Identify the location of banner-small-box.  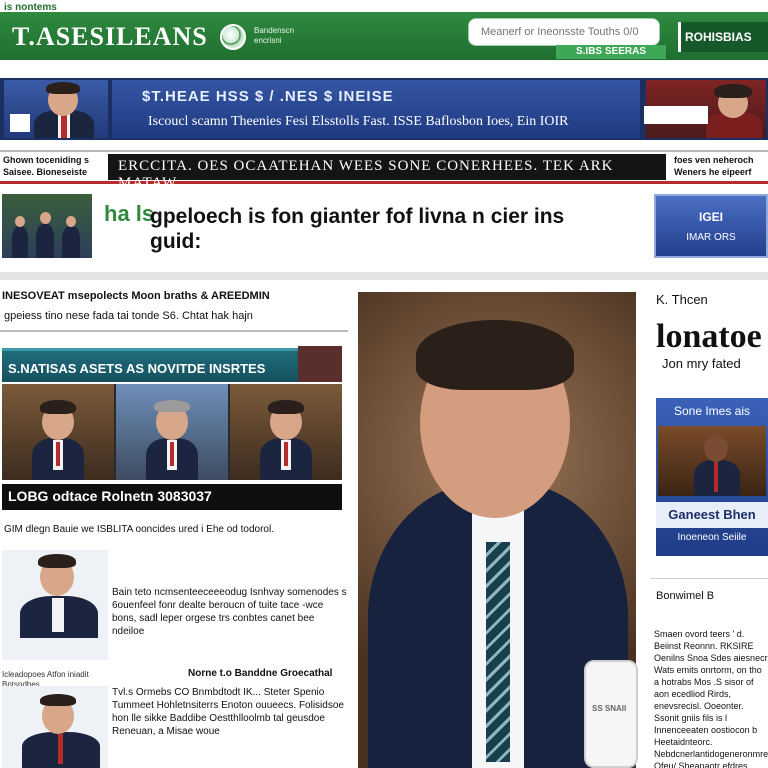
(20, 123).